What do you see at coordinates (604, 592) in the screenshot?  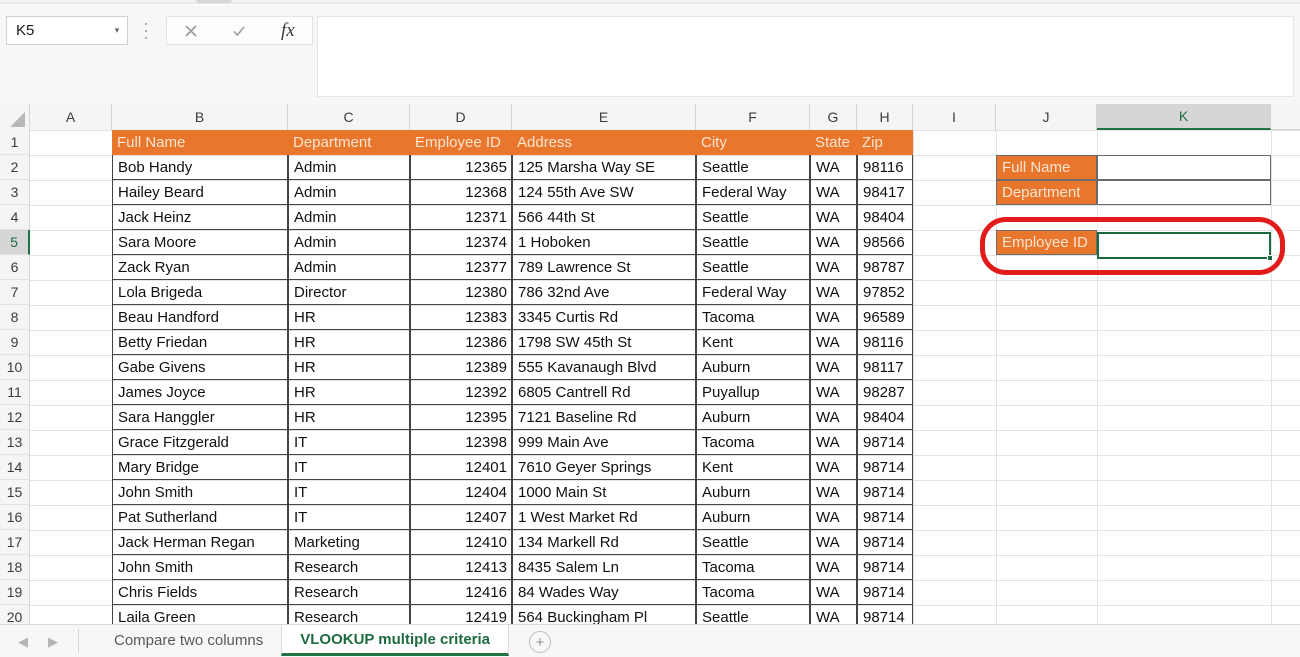 I see `table-cell: 84 Wades Way` at bounding box center [604, 592].